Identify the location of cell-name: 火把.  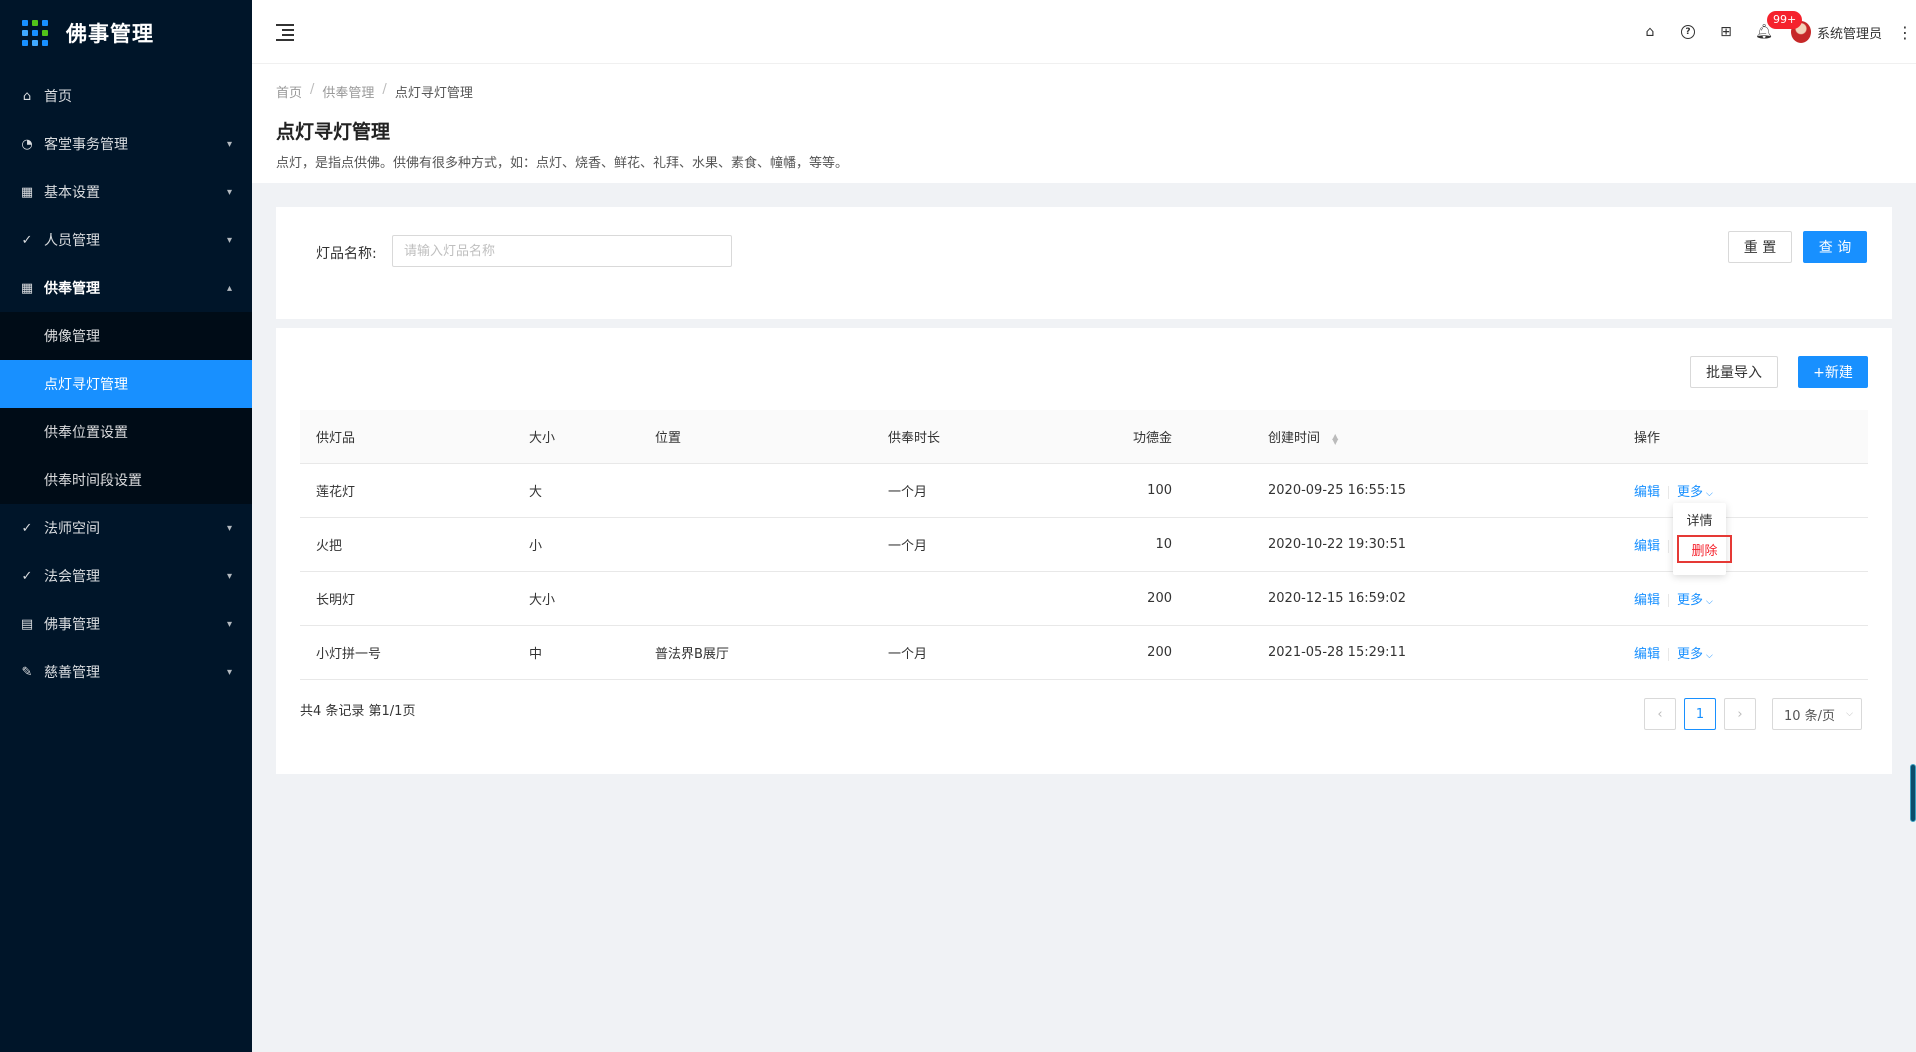
(329, 546).